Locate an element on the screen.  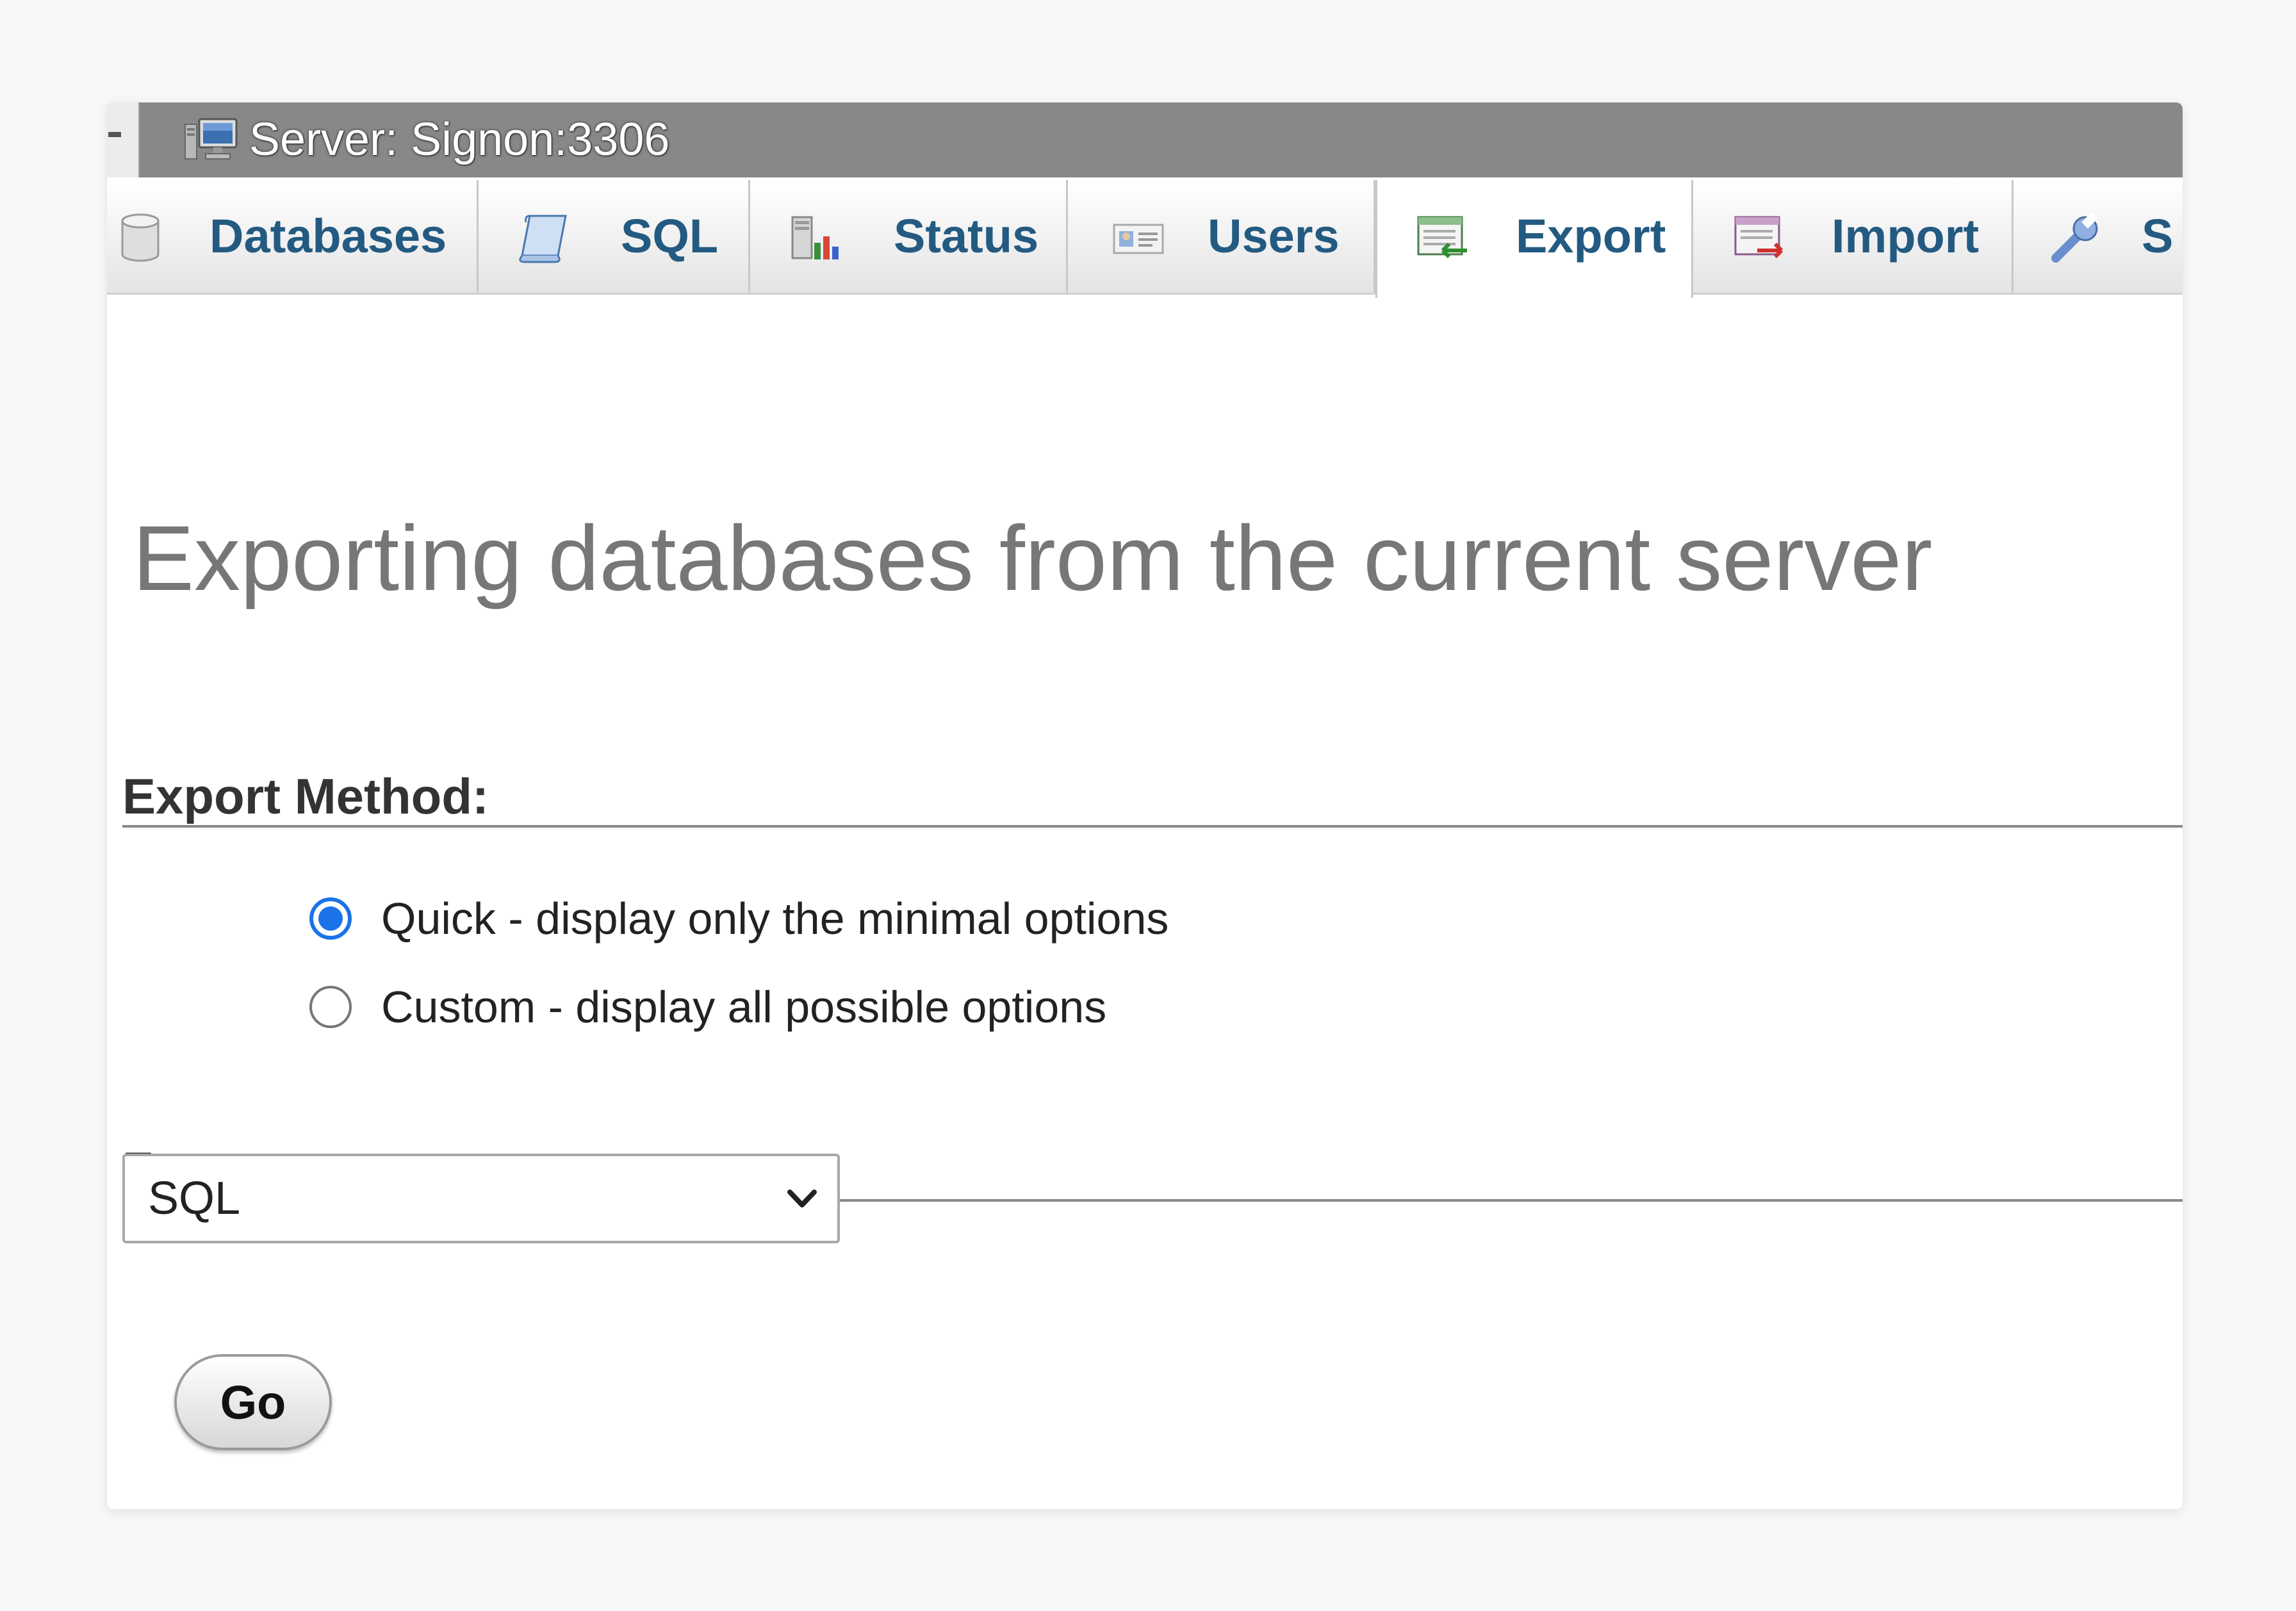
chevron-down-icon is located at coordinates (802, 1198).